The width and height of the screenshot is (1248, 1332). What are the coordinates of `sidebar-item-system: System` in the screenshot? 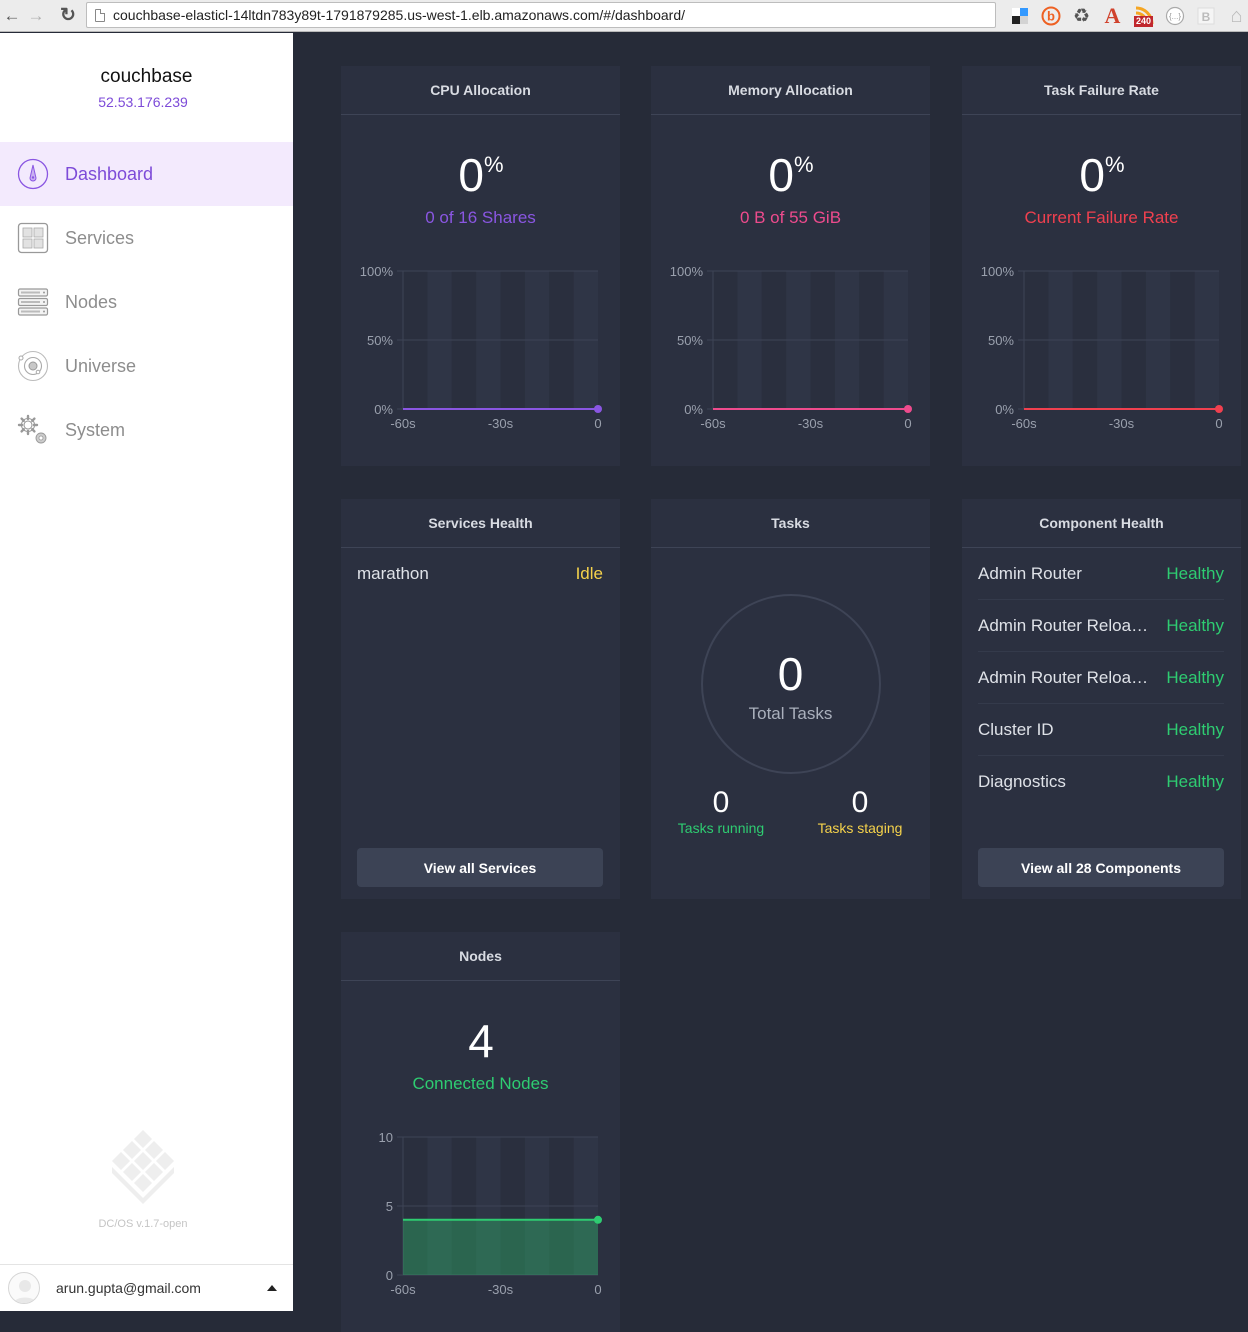 It's located at (146, 430).